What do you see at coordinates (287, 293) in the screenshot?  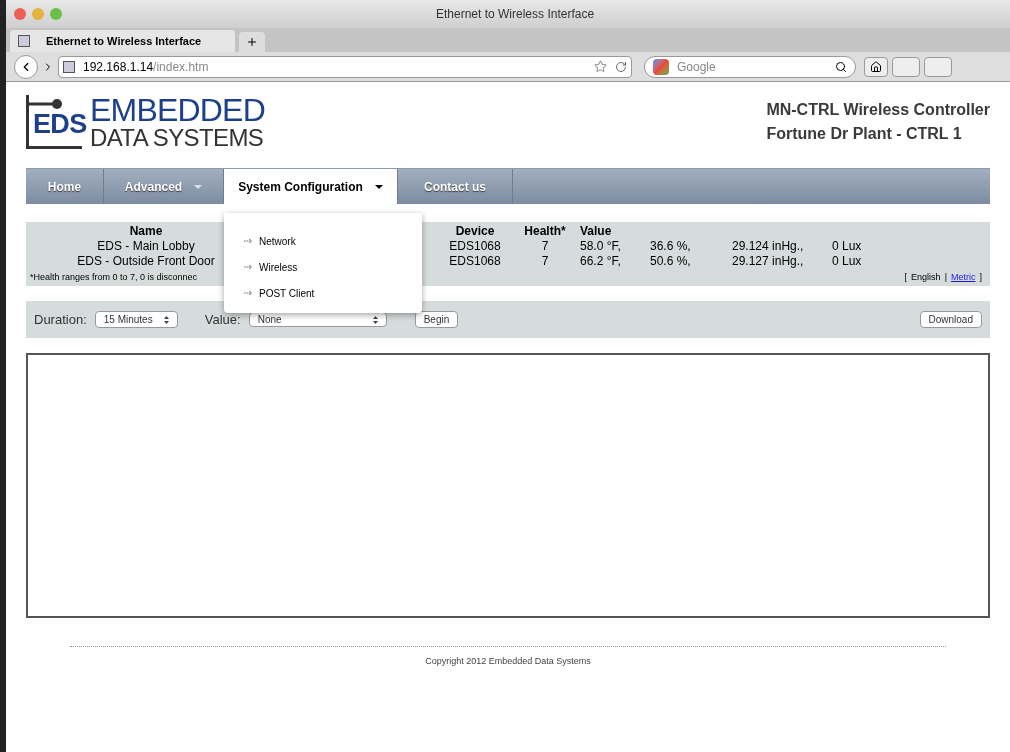 I see `menu-item: POST Client` at bounding box center [287, 293].